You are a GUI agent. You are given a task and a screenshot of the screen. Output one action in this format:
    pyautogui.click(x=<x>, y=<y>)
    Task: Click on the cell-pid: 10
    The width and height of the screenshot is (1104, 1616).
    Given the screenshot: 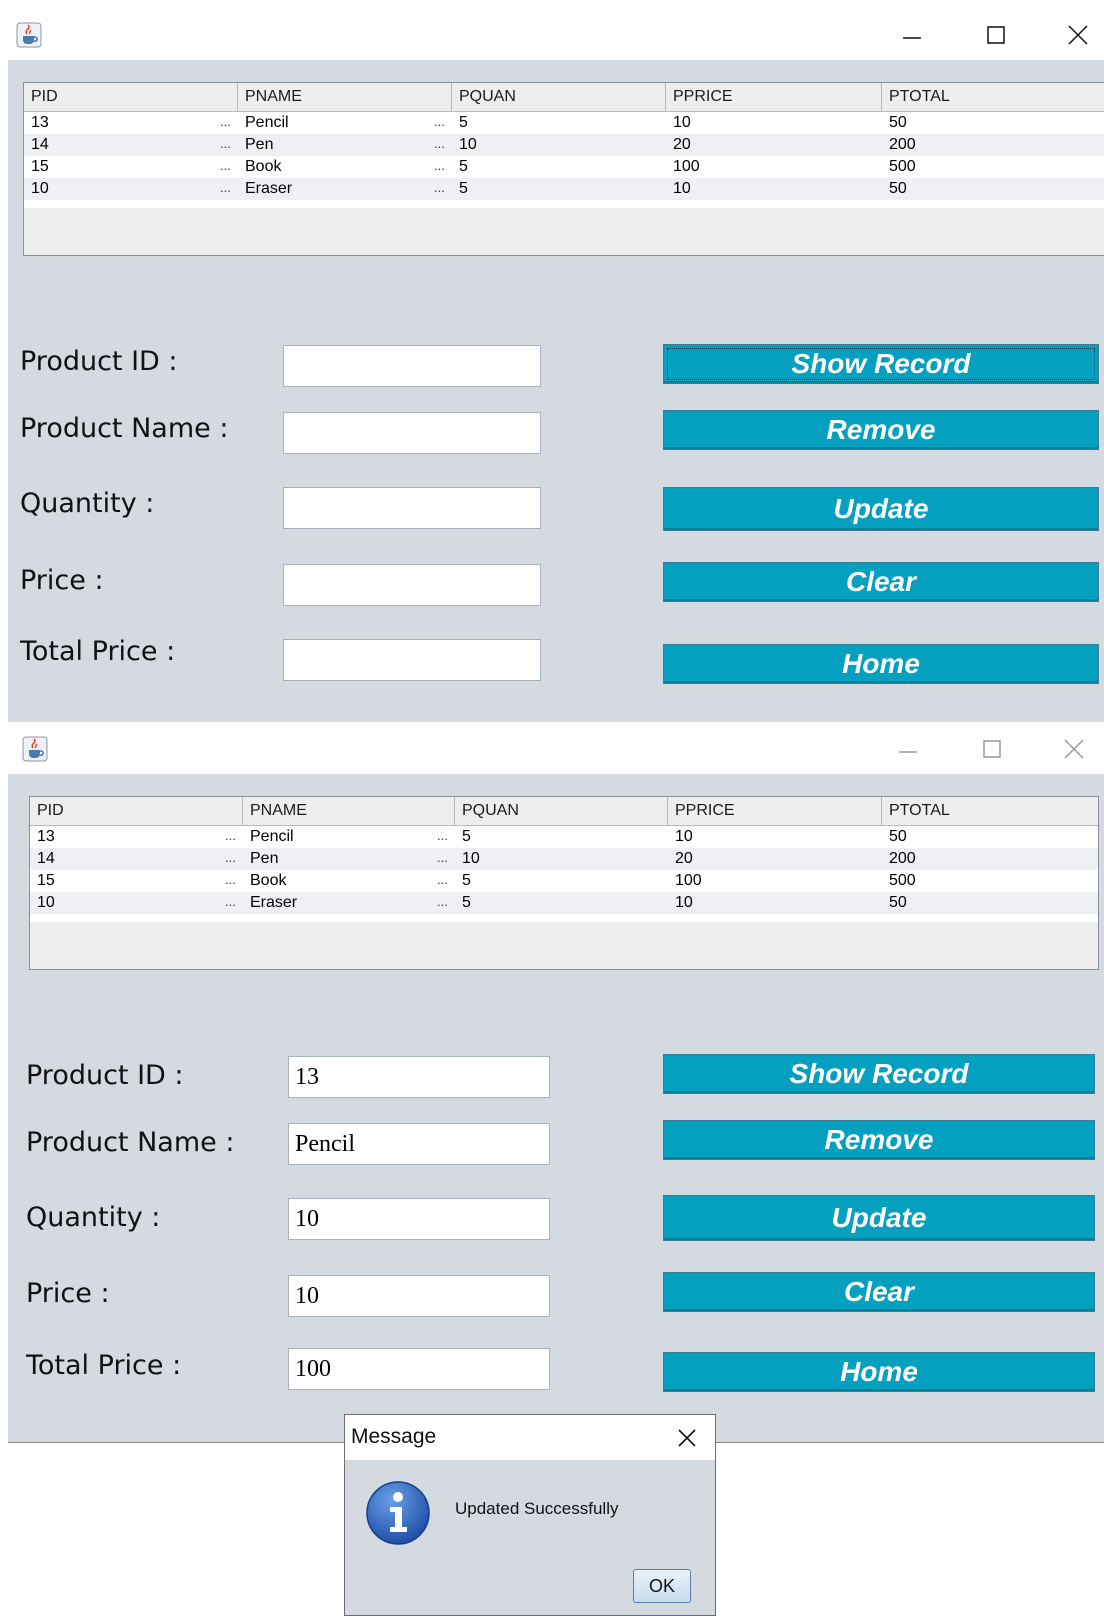 What is the action you would take?
    pyautogui.click(x=40, y=188)
    